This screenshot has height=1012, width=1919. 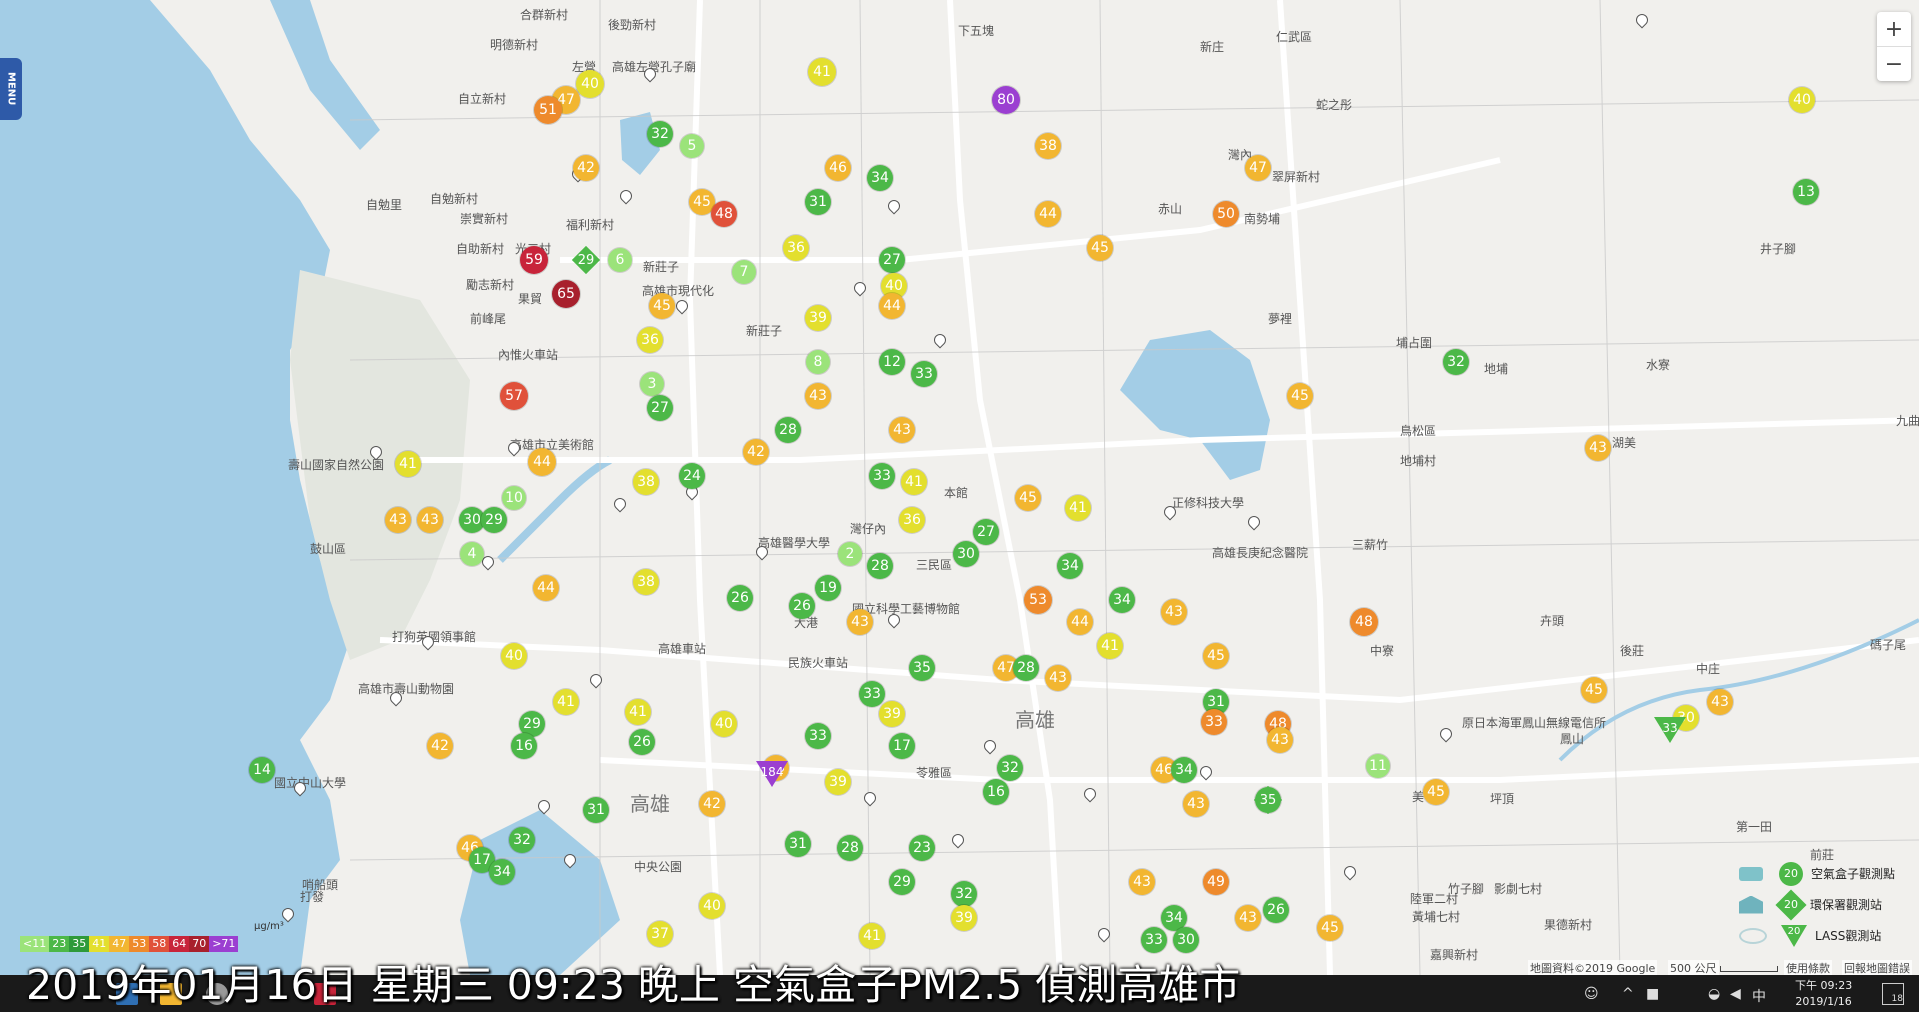 What do you see at coordinates (828, 588) in the screenshot?
I see `airbox-station-marker: 19` at bounding box center [828, 588].